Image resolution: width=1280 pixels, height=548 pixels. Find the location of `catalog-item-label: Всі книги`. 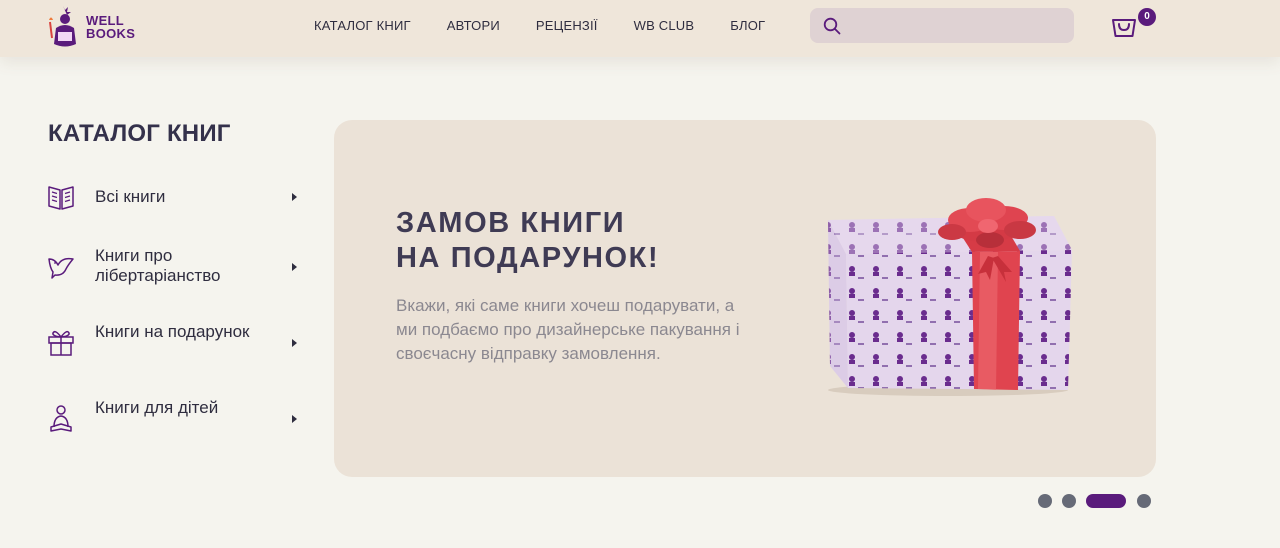

catalog-item-label: Всі книги is located at coordinates (130, 196).